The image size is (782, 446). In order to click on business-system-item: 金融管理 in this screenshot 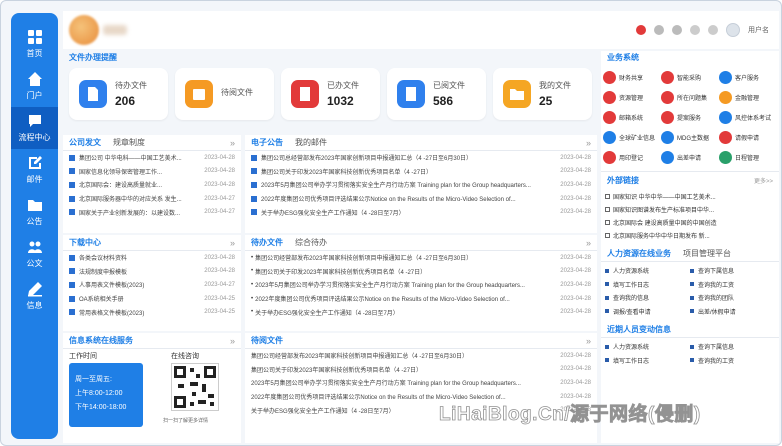, I will do `click(748, 97)`.